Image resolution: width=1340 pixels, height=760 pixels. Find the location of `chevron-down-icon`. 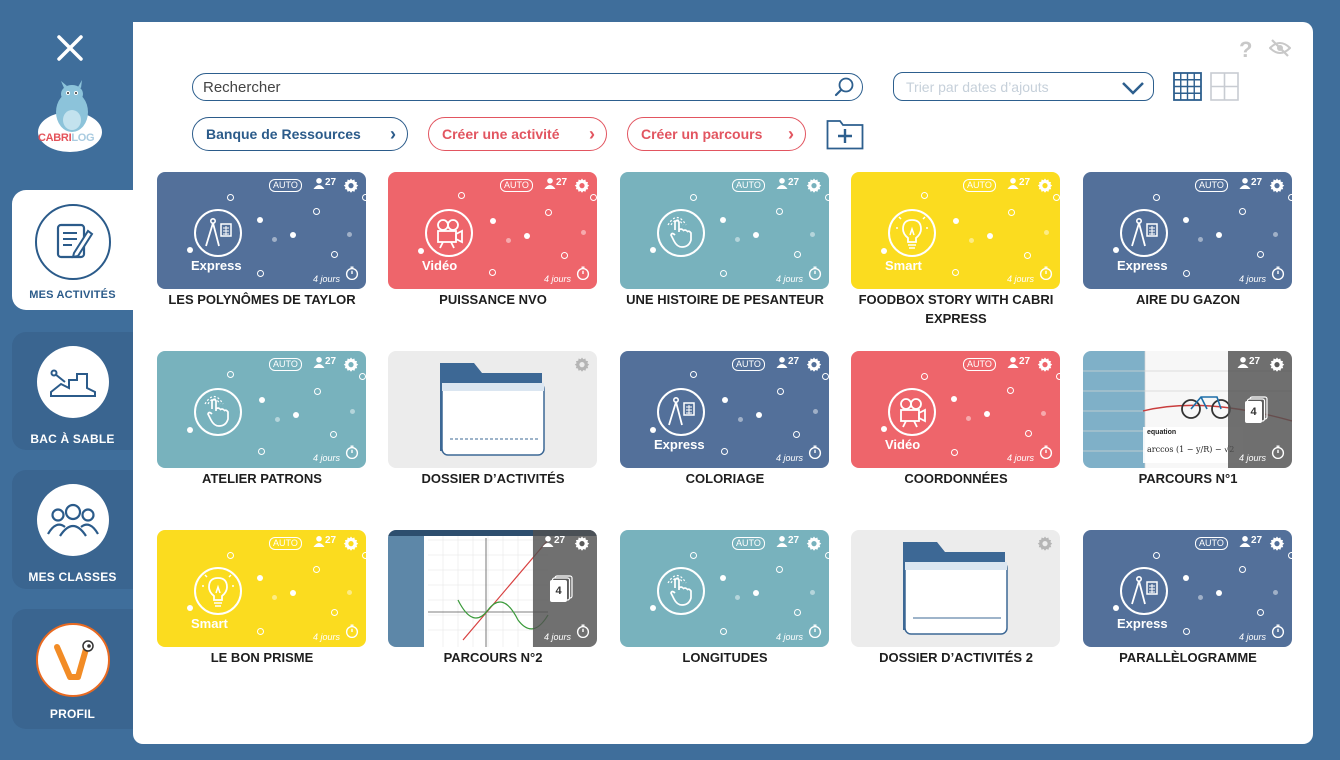

chevron-down-icon is located at coordinates (1133, 88).